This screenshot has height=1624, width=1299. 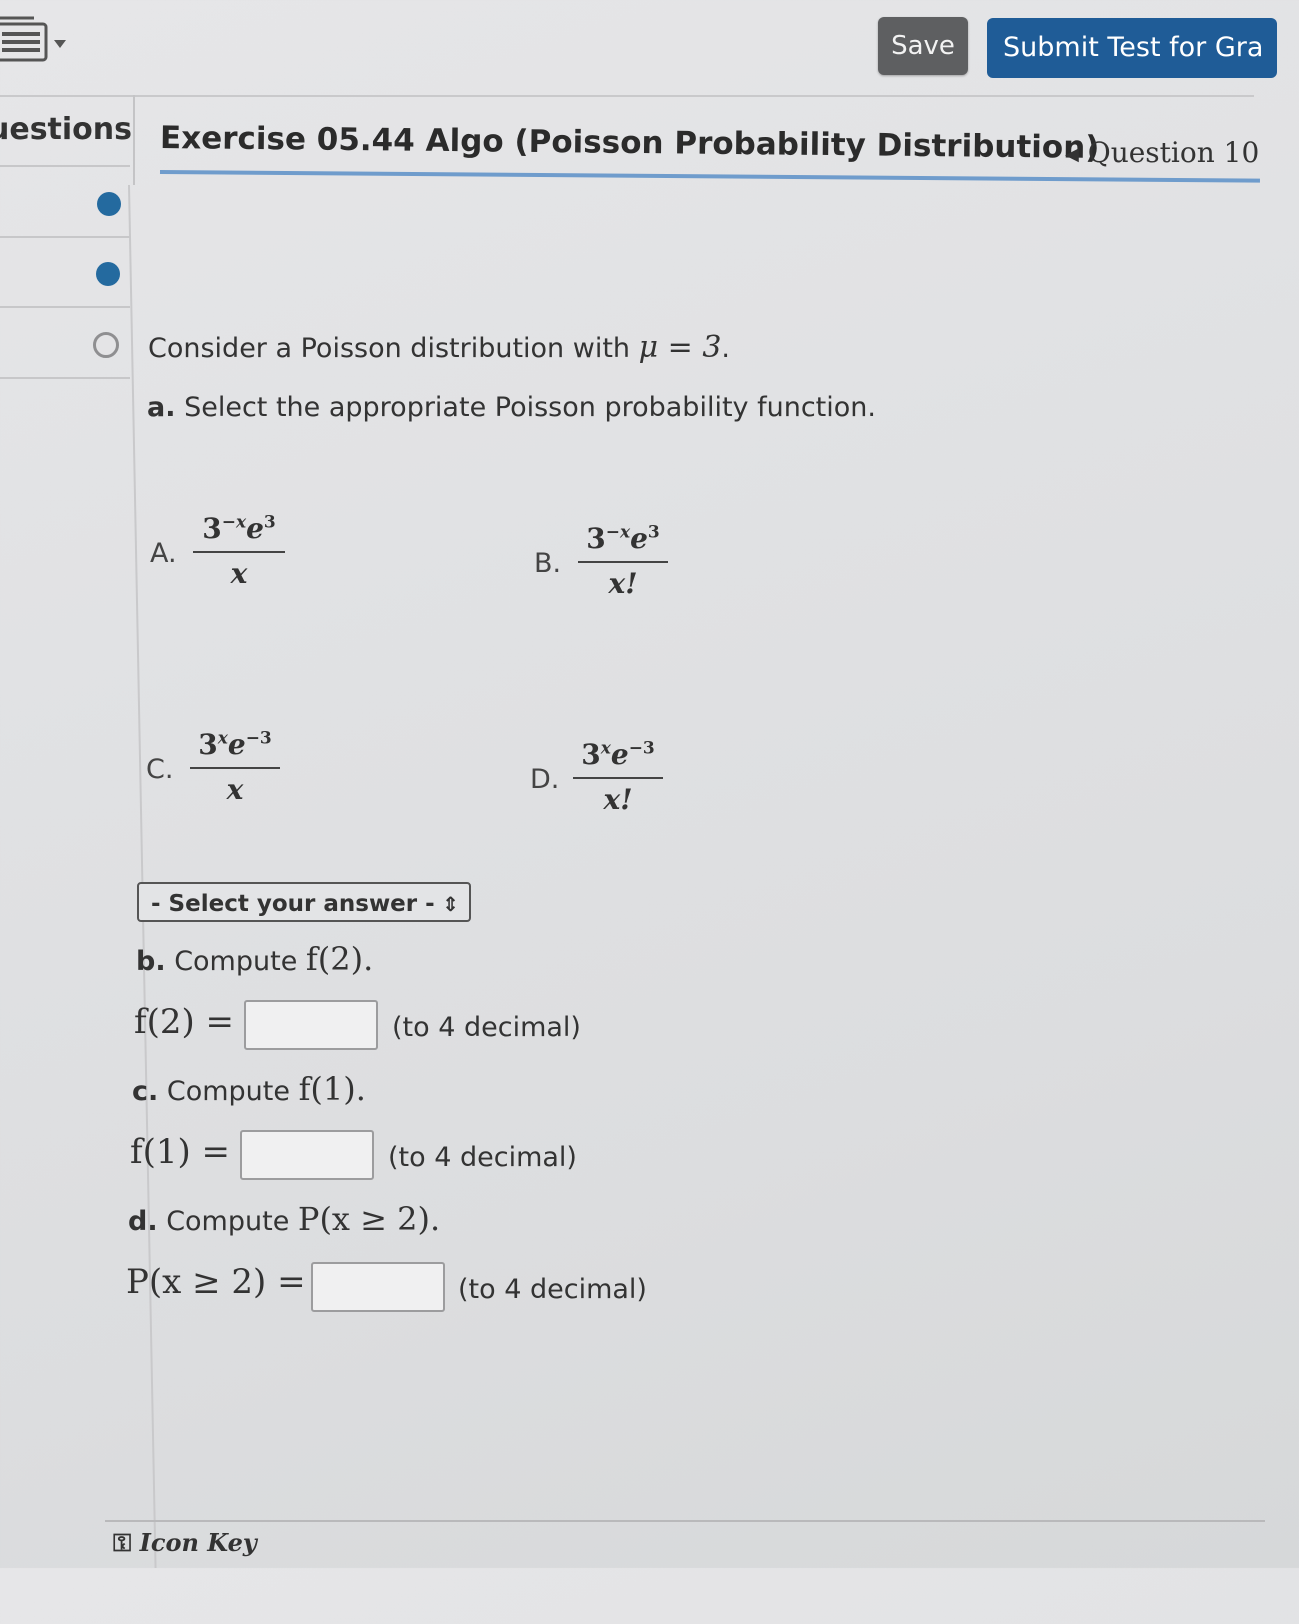 I want to click on option-a-letter: A., so click(x=163, y=553).